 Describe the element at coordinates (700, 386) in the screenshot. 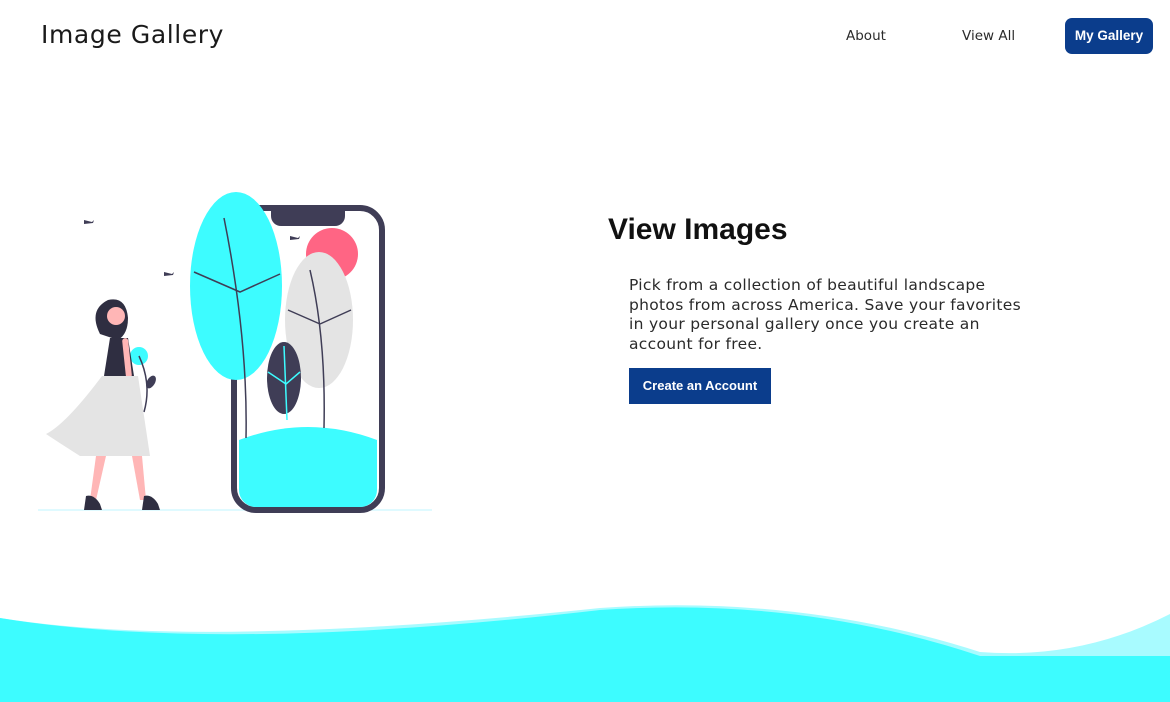

I see `create-account-button: Create an Account` at that location.